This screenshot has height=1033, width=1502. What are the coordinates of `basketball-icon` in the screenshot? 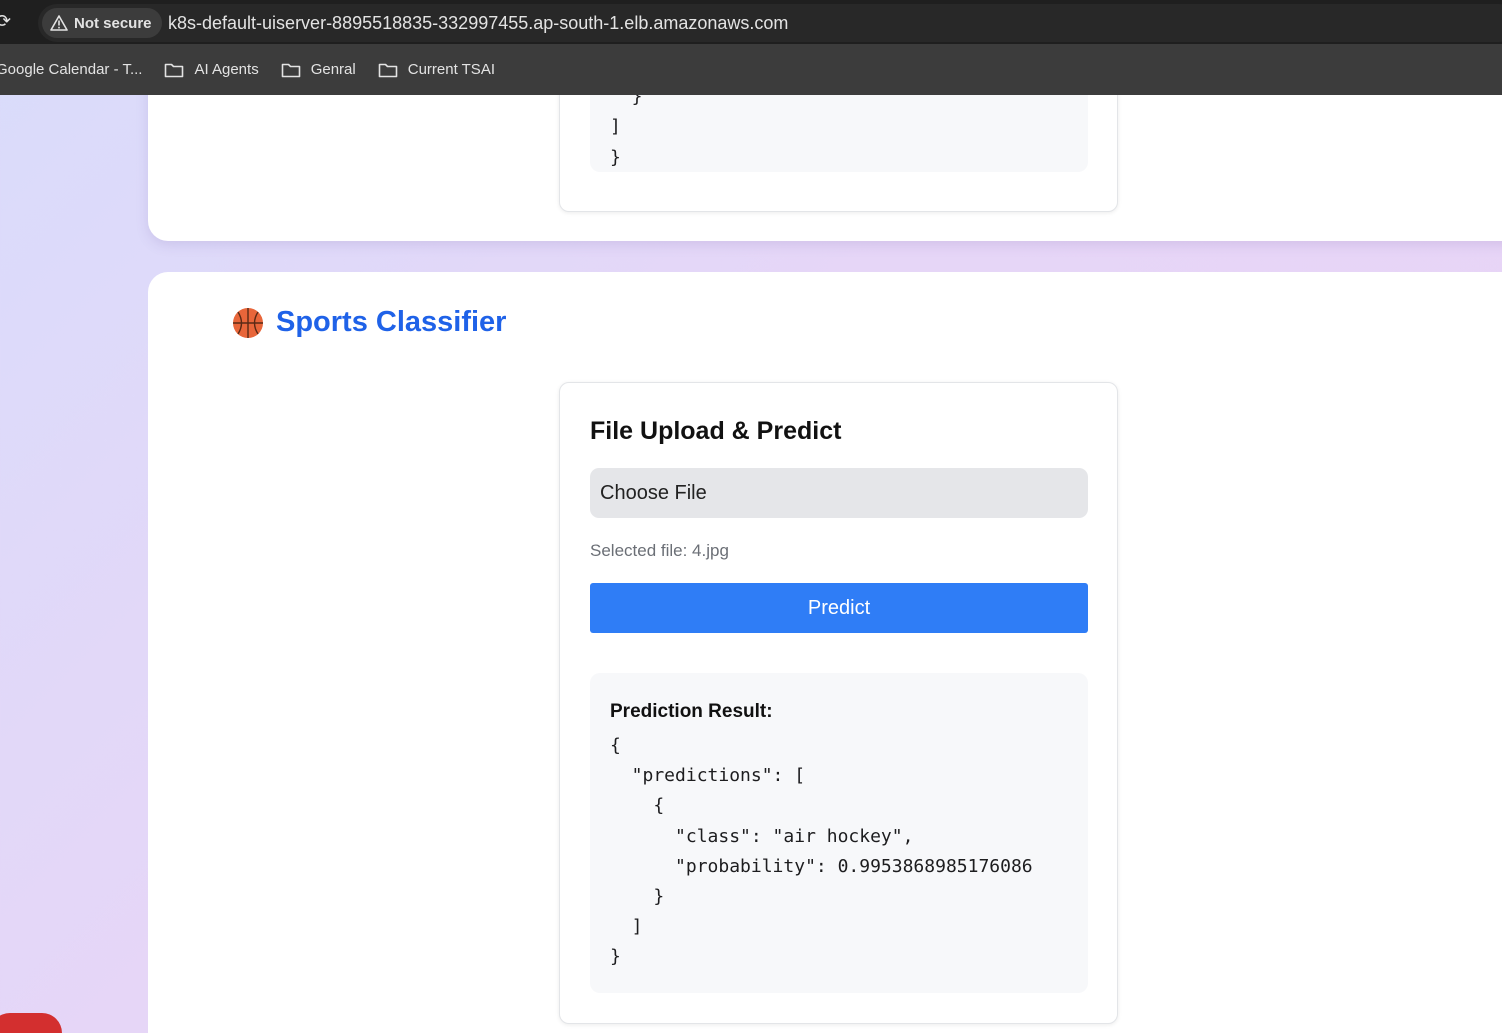 It's located at (248, 322).